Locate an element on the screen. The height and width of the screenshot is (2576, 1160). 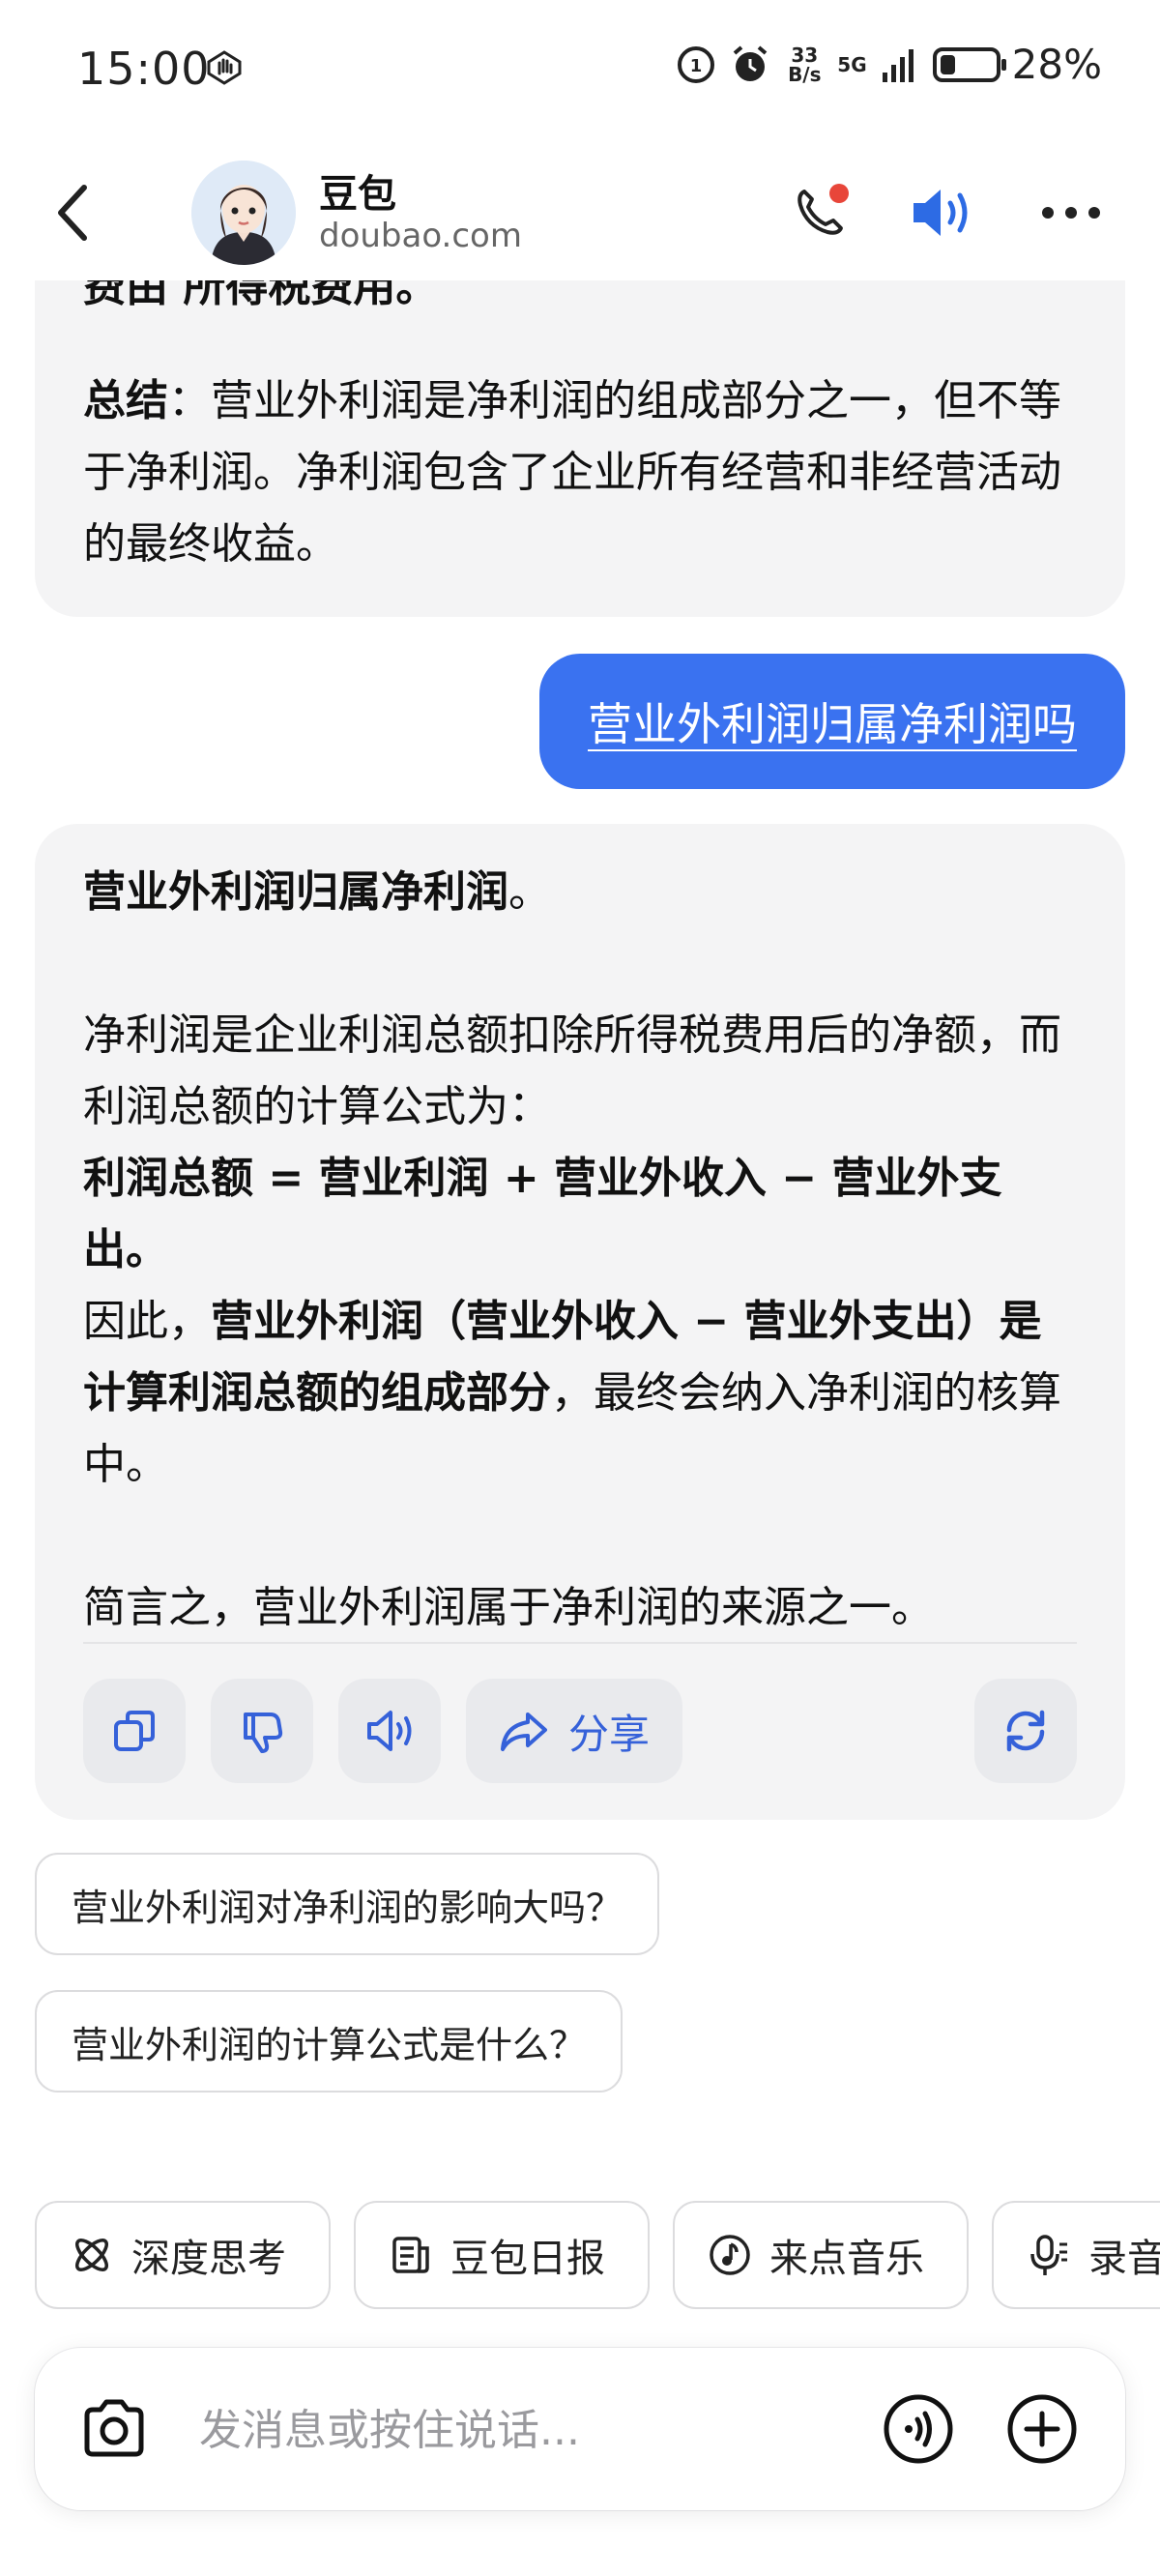
read-aloud-button is located at coordinates (390, 1731).